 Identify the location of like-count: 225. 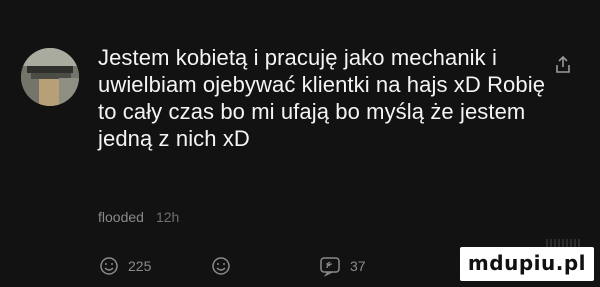
(140, 266).